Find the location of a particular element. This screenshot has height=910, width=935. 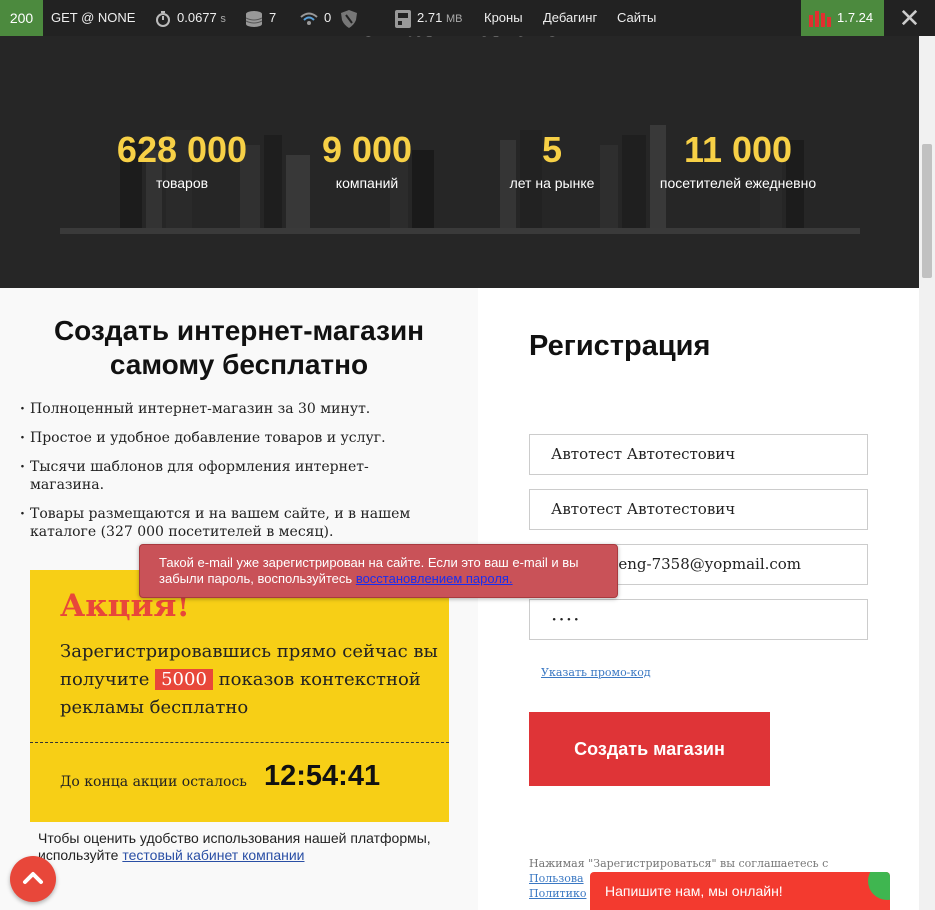

memory-unit: MB is located at coordinates (454, 19).